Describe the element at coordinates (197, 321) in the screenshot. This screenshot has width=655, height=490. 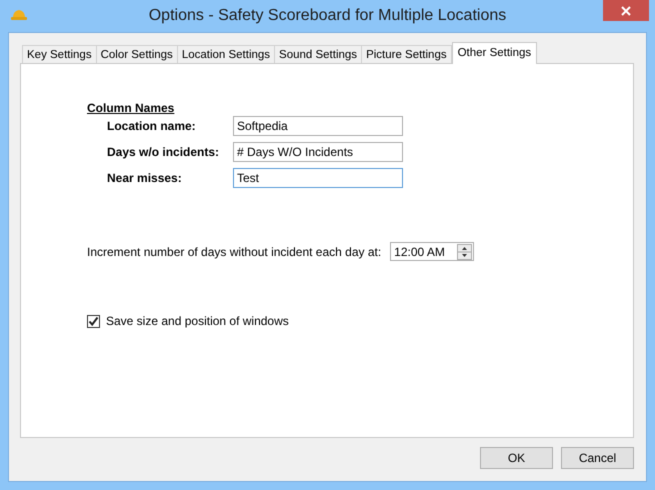
I see `checkbox-label: Save size and position of windows` at that location.